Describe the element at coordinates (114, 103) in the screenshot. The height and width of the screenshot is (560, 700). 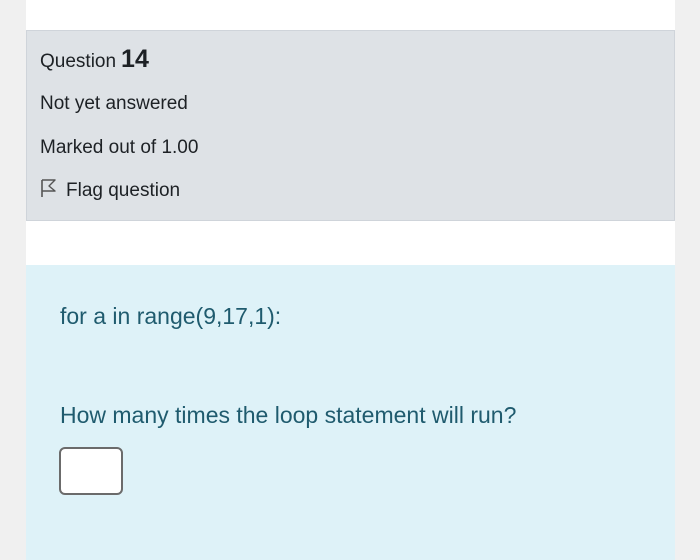
I see `question-state: Not yet answered` at that location.